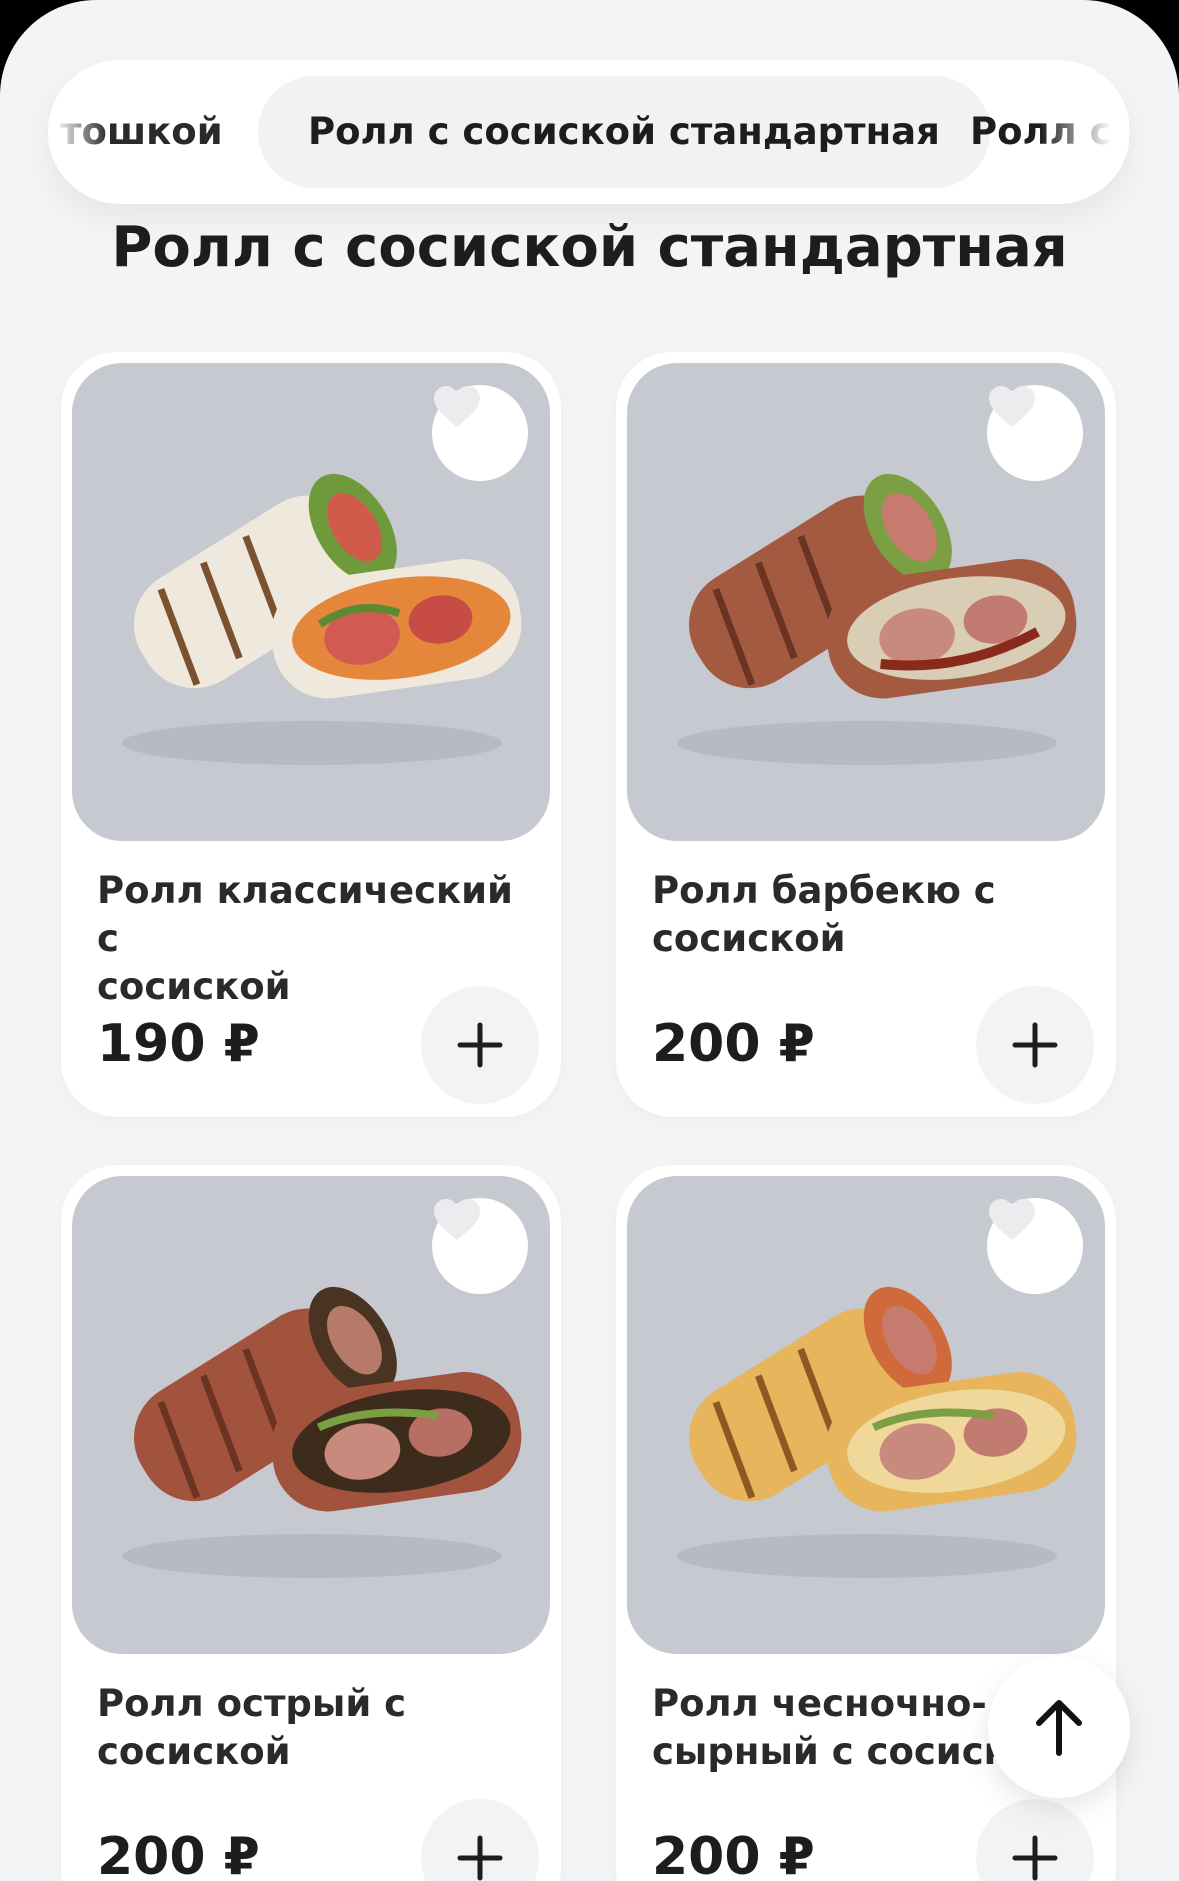  Describe the element at coordinates (1050, 132) in the screenshot. I see `tab-next: Ролл с с` at that location.